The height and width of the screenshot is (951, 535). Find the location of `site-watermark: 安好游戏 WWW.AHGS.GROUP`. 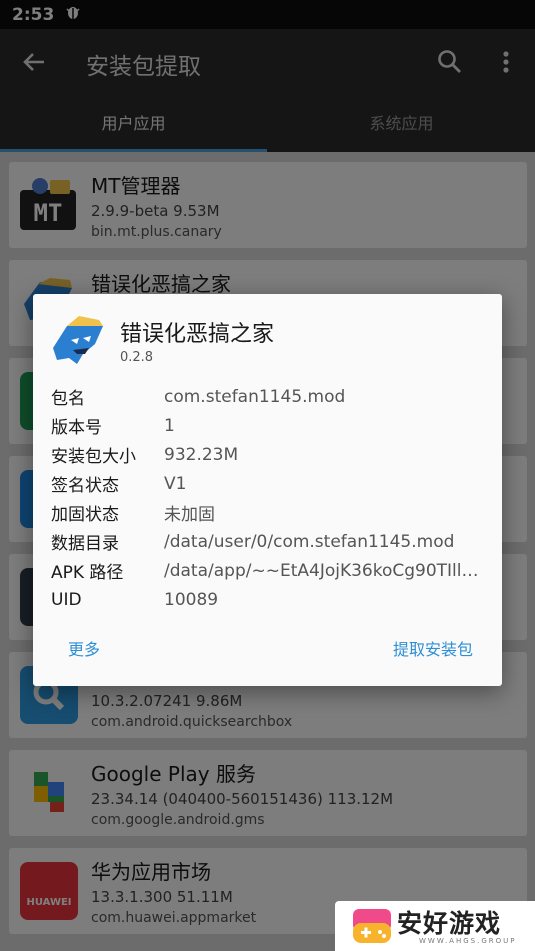

site-watermark: 安好游戏 WWW.AHGS.GROUP is located at coordinates (435, 926).